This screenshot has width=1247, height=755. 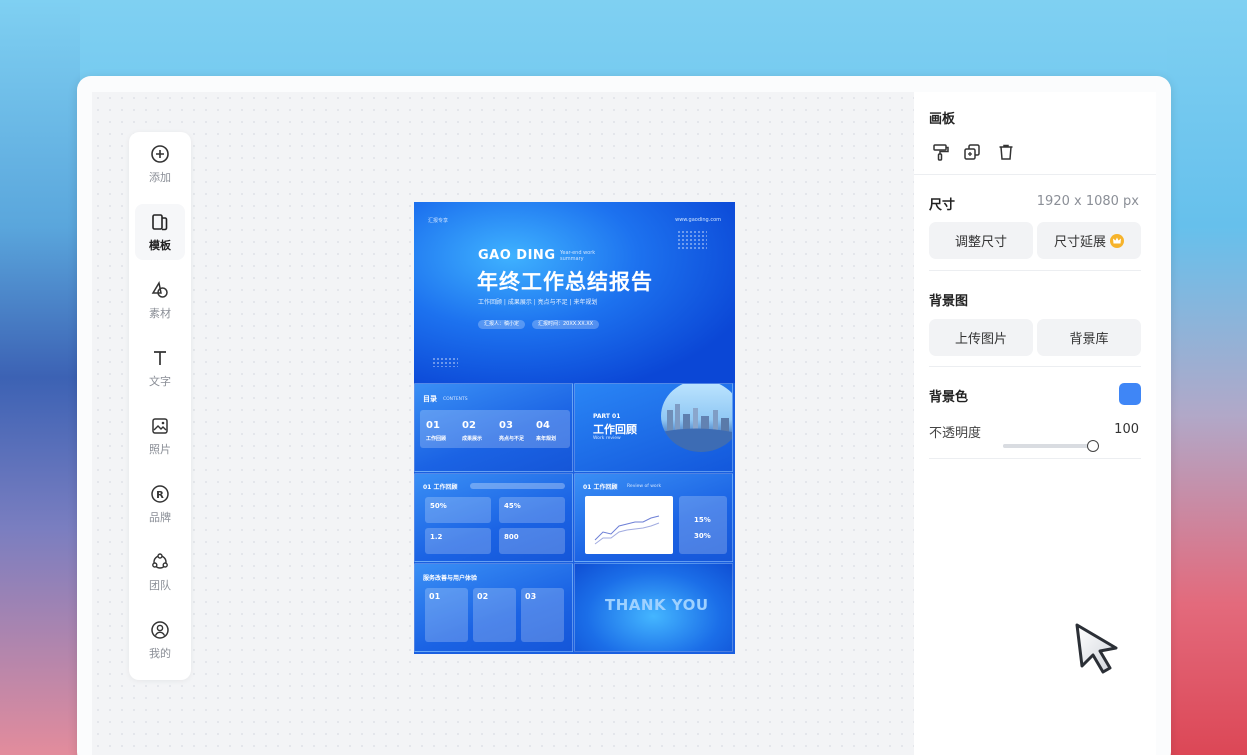 I want to click on toolbar-item-label: 品牌, so click(x=160, y=517).